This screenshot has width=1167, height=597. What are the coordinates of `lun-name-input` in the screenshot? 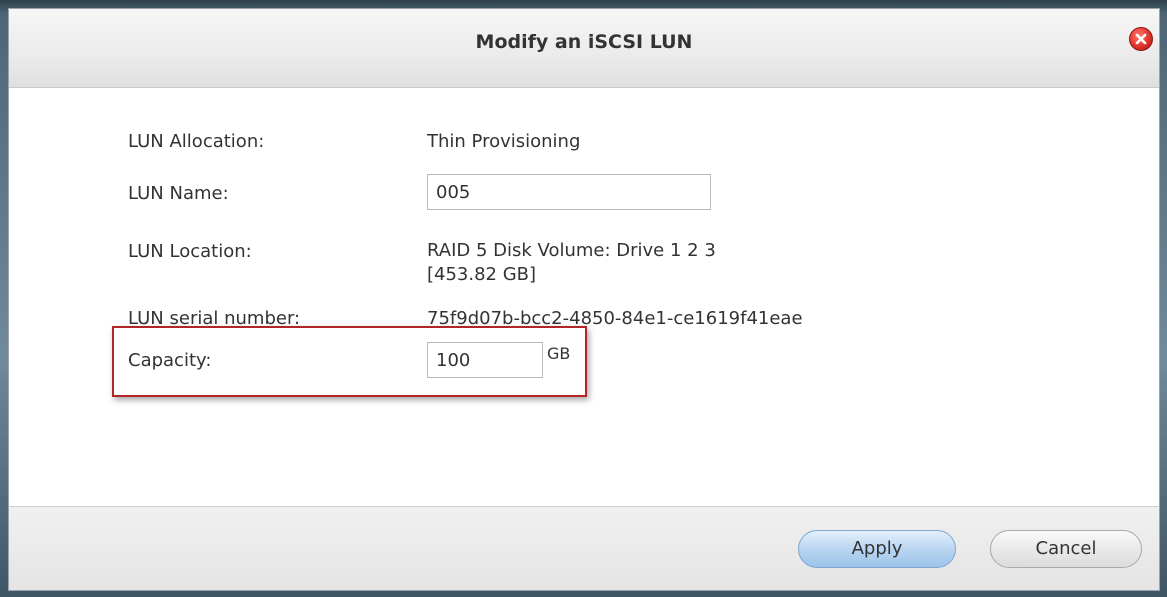 It's located at (569, 192).